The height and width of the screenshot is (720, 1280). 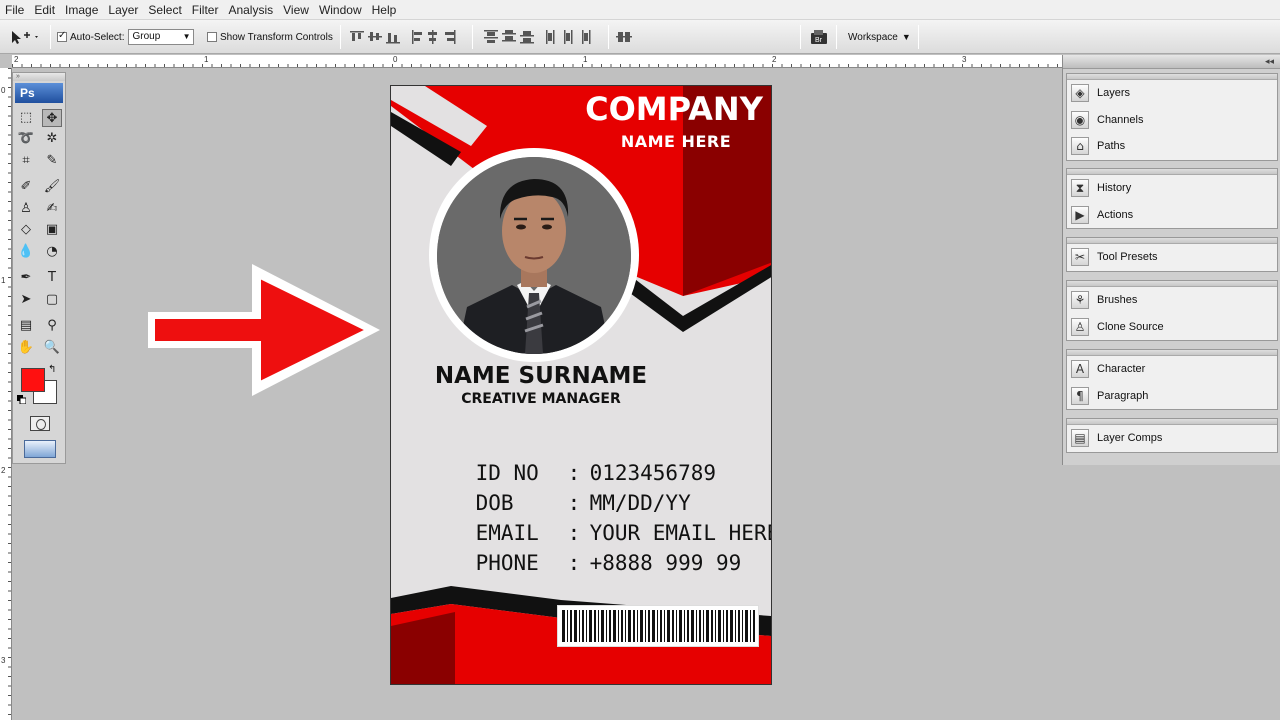 I want to click on dodge-tool-icon: ◔, so click(x=52, y=252).